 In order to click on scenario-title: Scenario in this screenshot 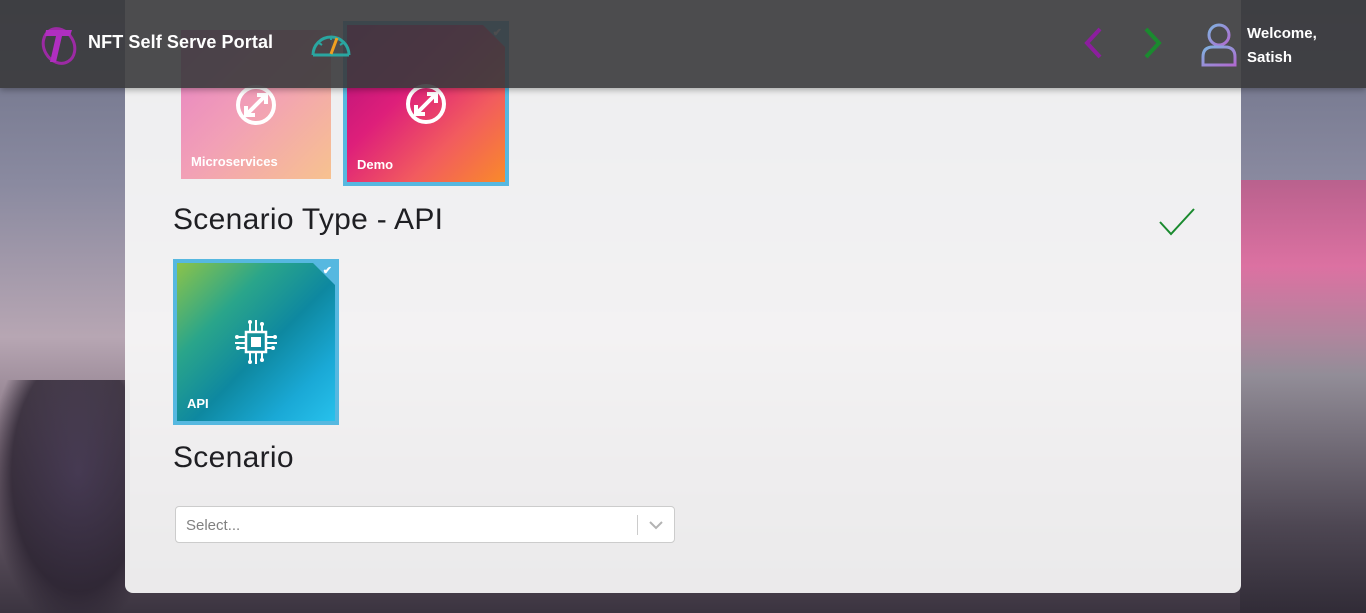, I will do `click(233, 457)`.